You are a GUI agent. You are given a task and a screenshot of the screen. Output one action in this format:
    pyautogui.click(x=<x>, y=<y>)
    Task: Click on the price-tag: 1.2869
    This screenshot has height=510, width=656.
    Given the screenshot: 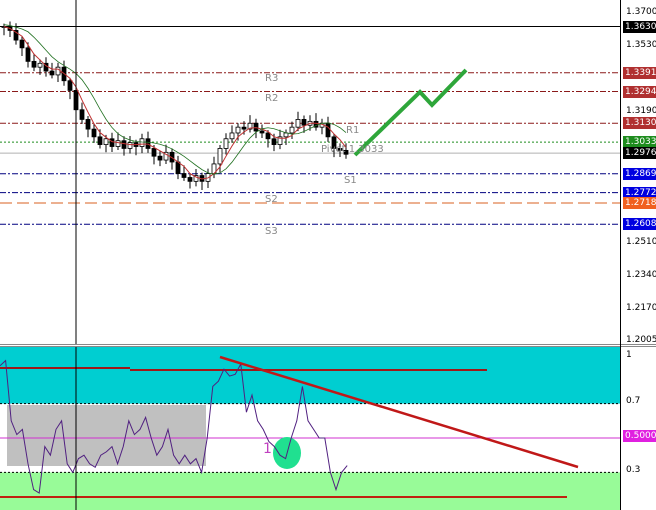 What is the action you would take?
    pyautogui.click(x=639, y=173)
    